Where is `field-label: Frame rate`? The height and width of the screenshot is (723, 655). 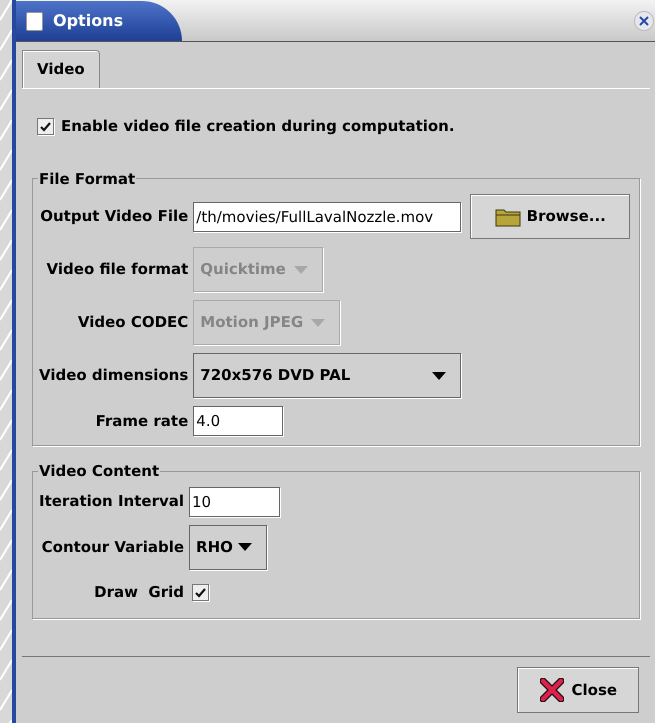
field-label: Frame rate is located at coordinates (141, 421).